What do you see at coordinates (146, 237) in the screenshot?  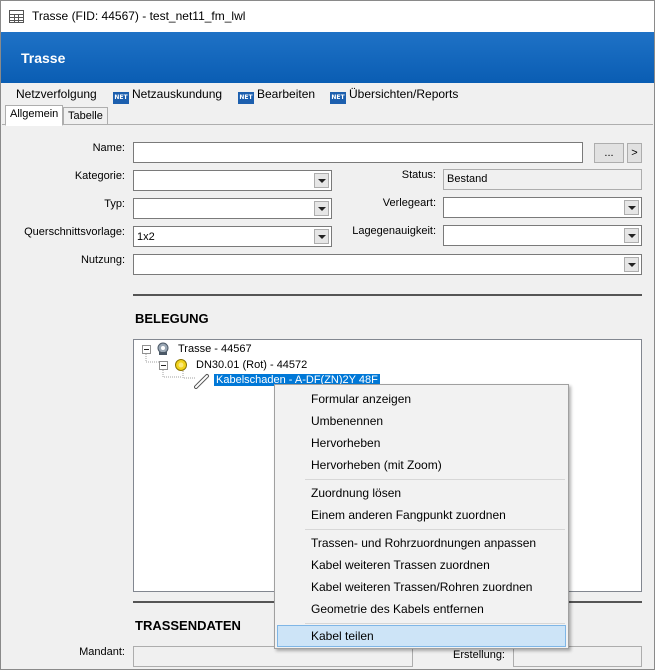 I see `querschnitt-value: 1x2` at bounding box center [146, 237].